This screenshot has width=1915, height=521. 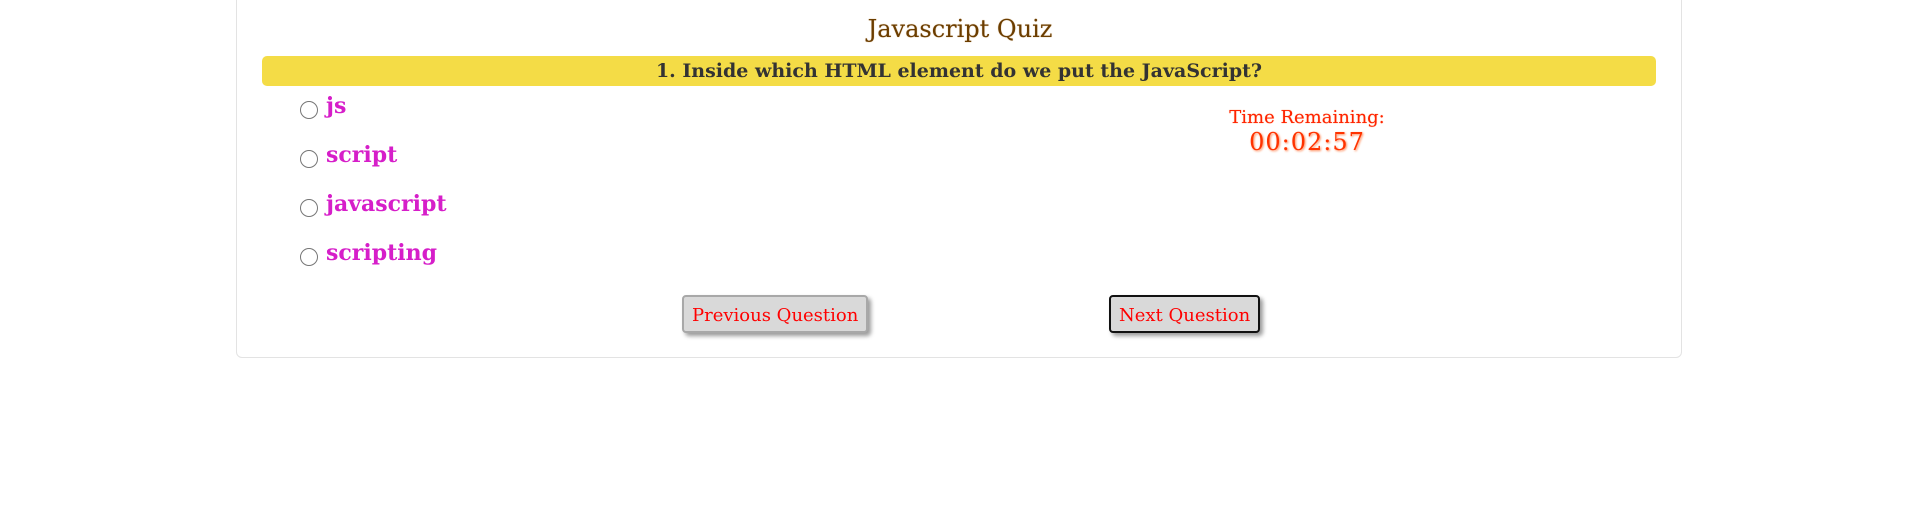 I want to click on previous-question-button: Previous Question, so click(x=775, y=314).